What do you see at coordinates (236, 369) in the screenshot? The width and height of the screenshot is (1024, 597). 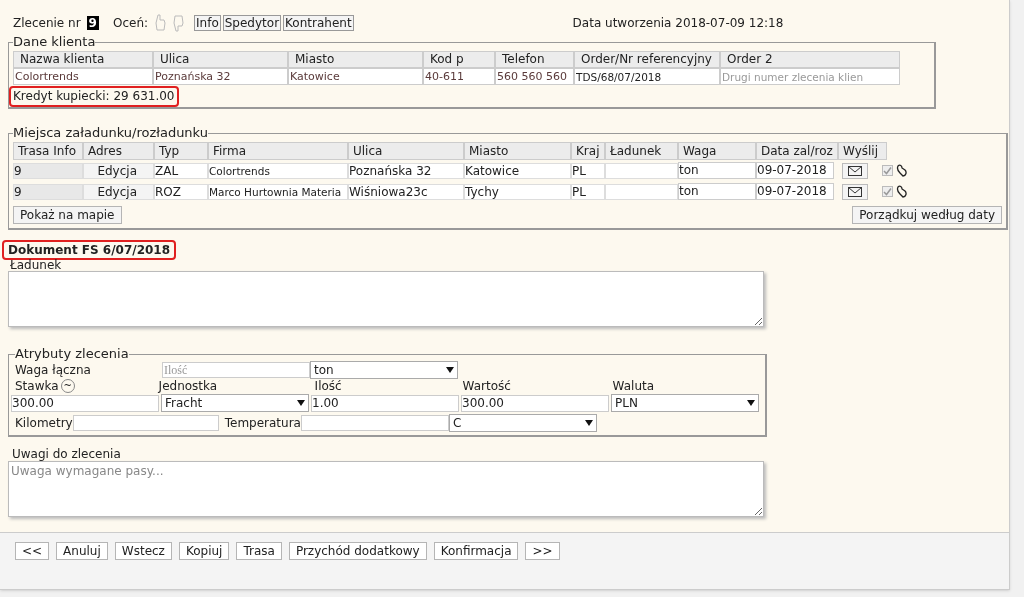 I see `quantity-input: Ilość` at bounding box center [236, 369].